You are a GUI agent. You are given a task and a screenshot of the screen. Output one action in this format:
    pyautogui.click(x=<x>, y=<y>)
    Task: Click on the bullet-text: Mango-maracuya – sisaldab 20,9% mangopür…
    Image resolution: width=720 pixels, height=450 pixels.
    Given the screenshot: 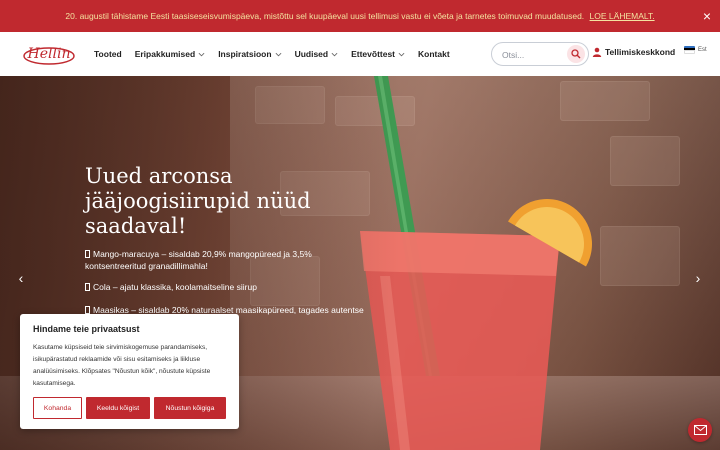 What is the action you would take?
    pyautogui.click(x=198, y=260)
    